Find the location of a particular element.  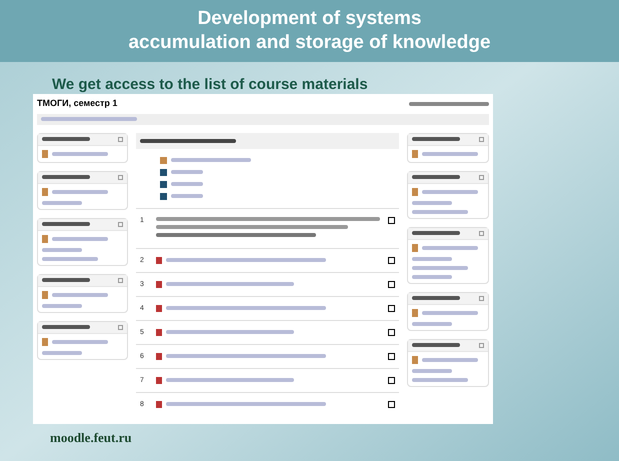

course-title: ТМОГИ, семестр 1 is located at coordinates (77, 103).